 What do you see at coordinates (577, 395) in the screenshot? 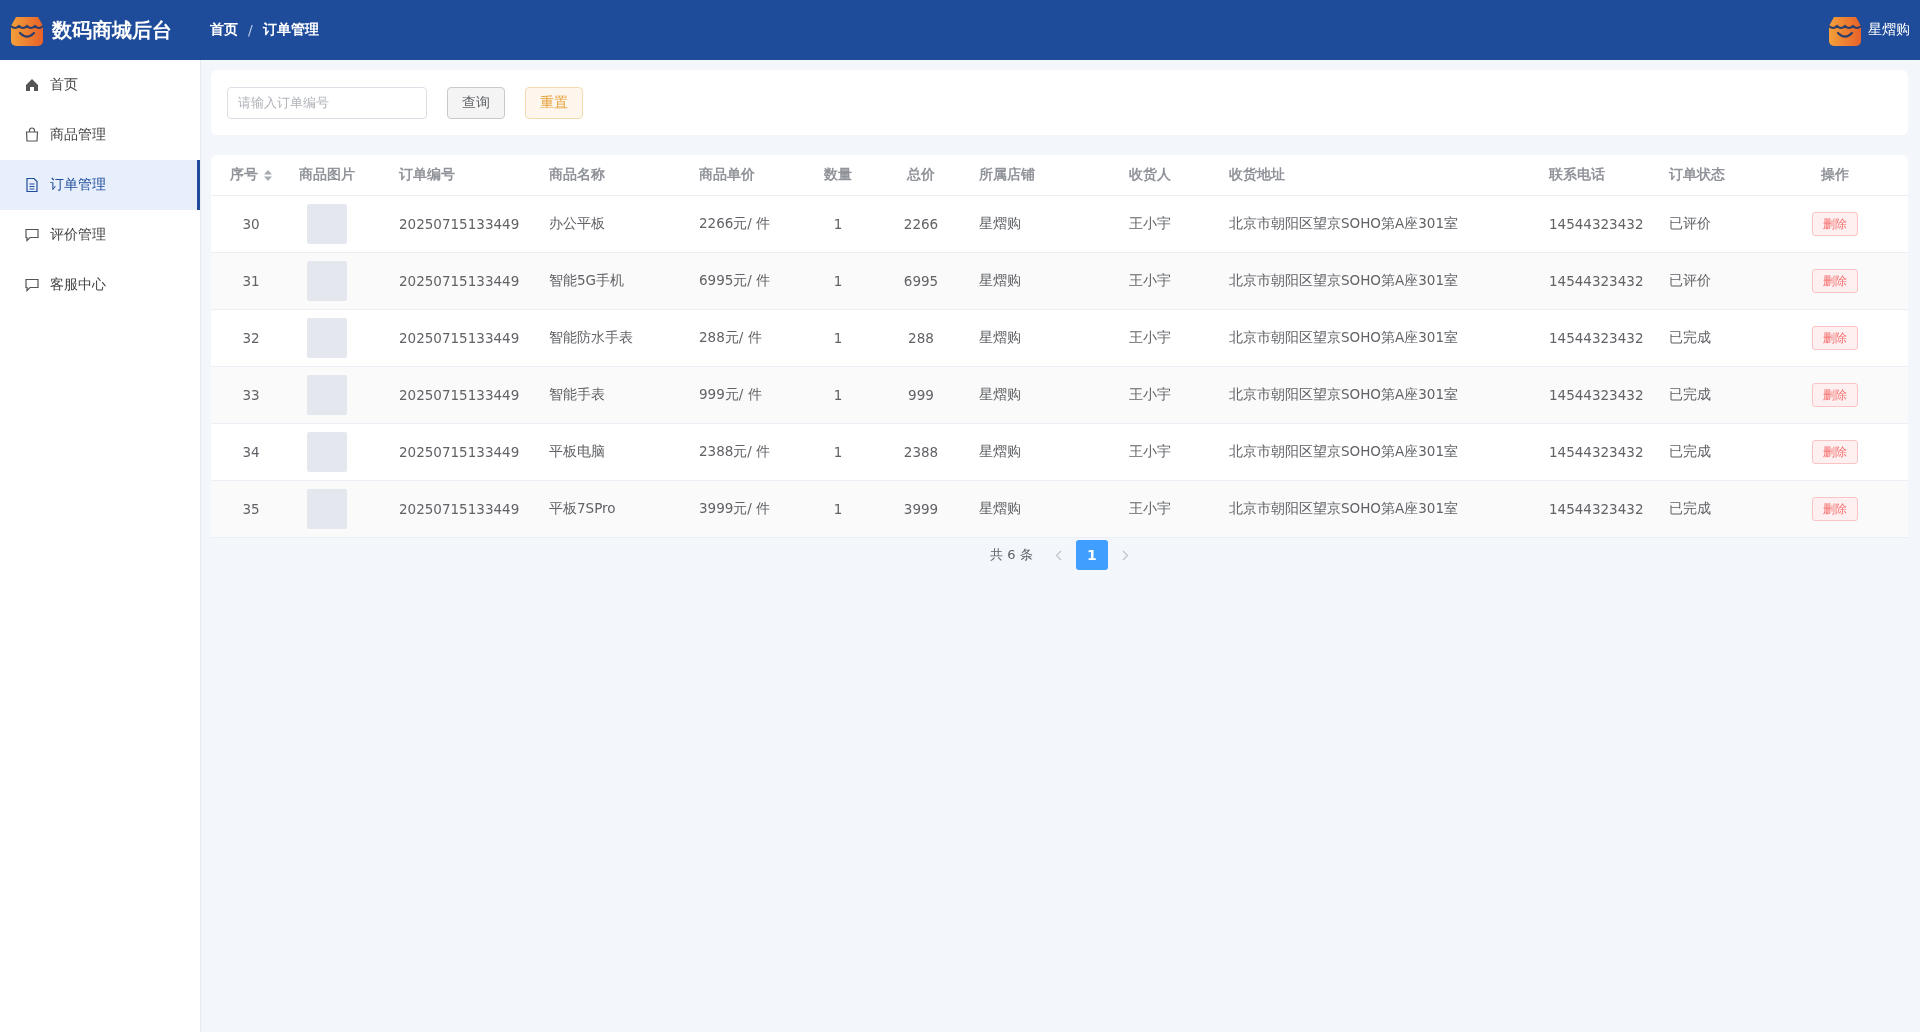
I see `table-cell: 智能手表` at bounding box center [577, 395].